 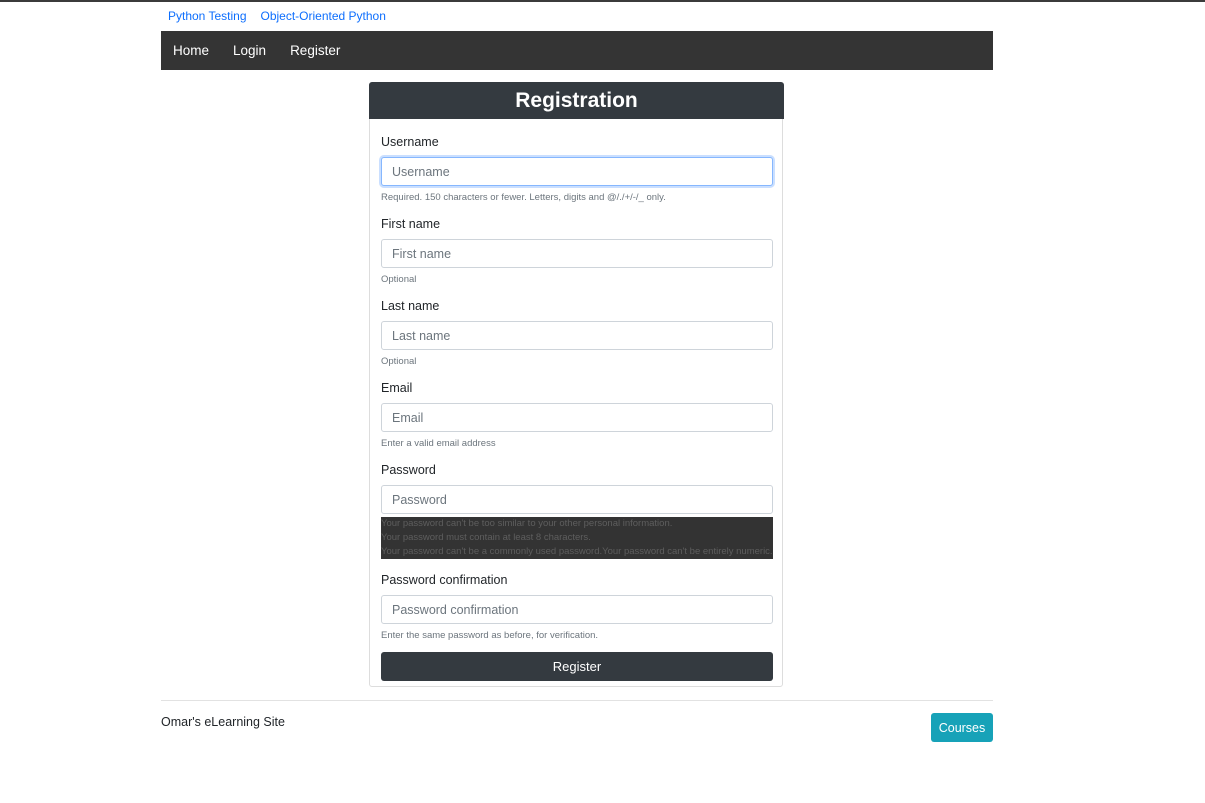 I want to click on top-links: Python Testing Object-Oriented Python, so click(x=277, y=16).